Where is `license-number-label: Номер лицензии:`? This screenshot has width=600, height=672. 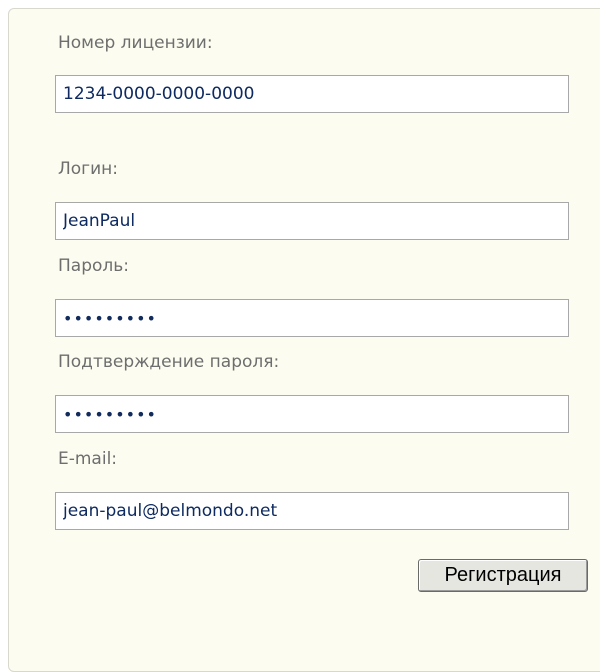 license-number-label: Номер лицензии: is located at coordinates (135, 43).